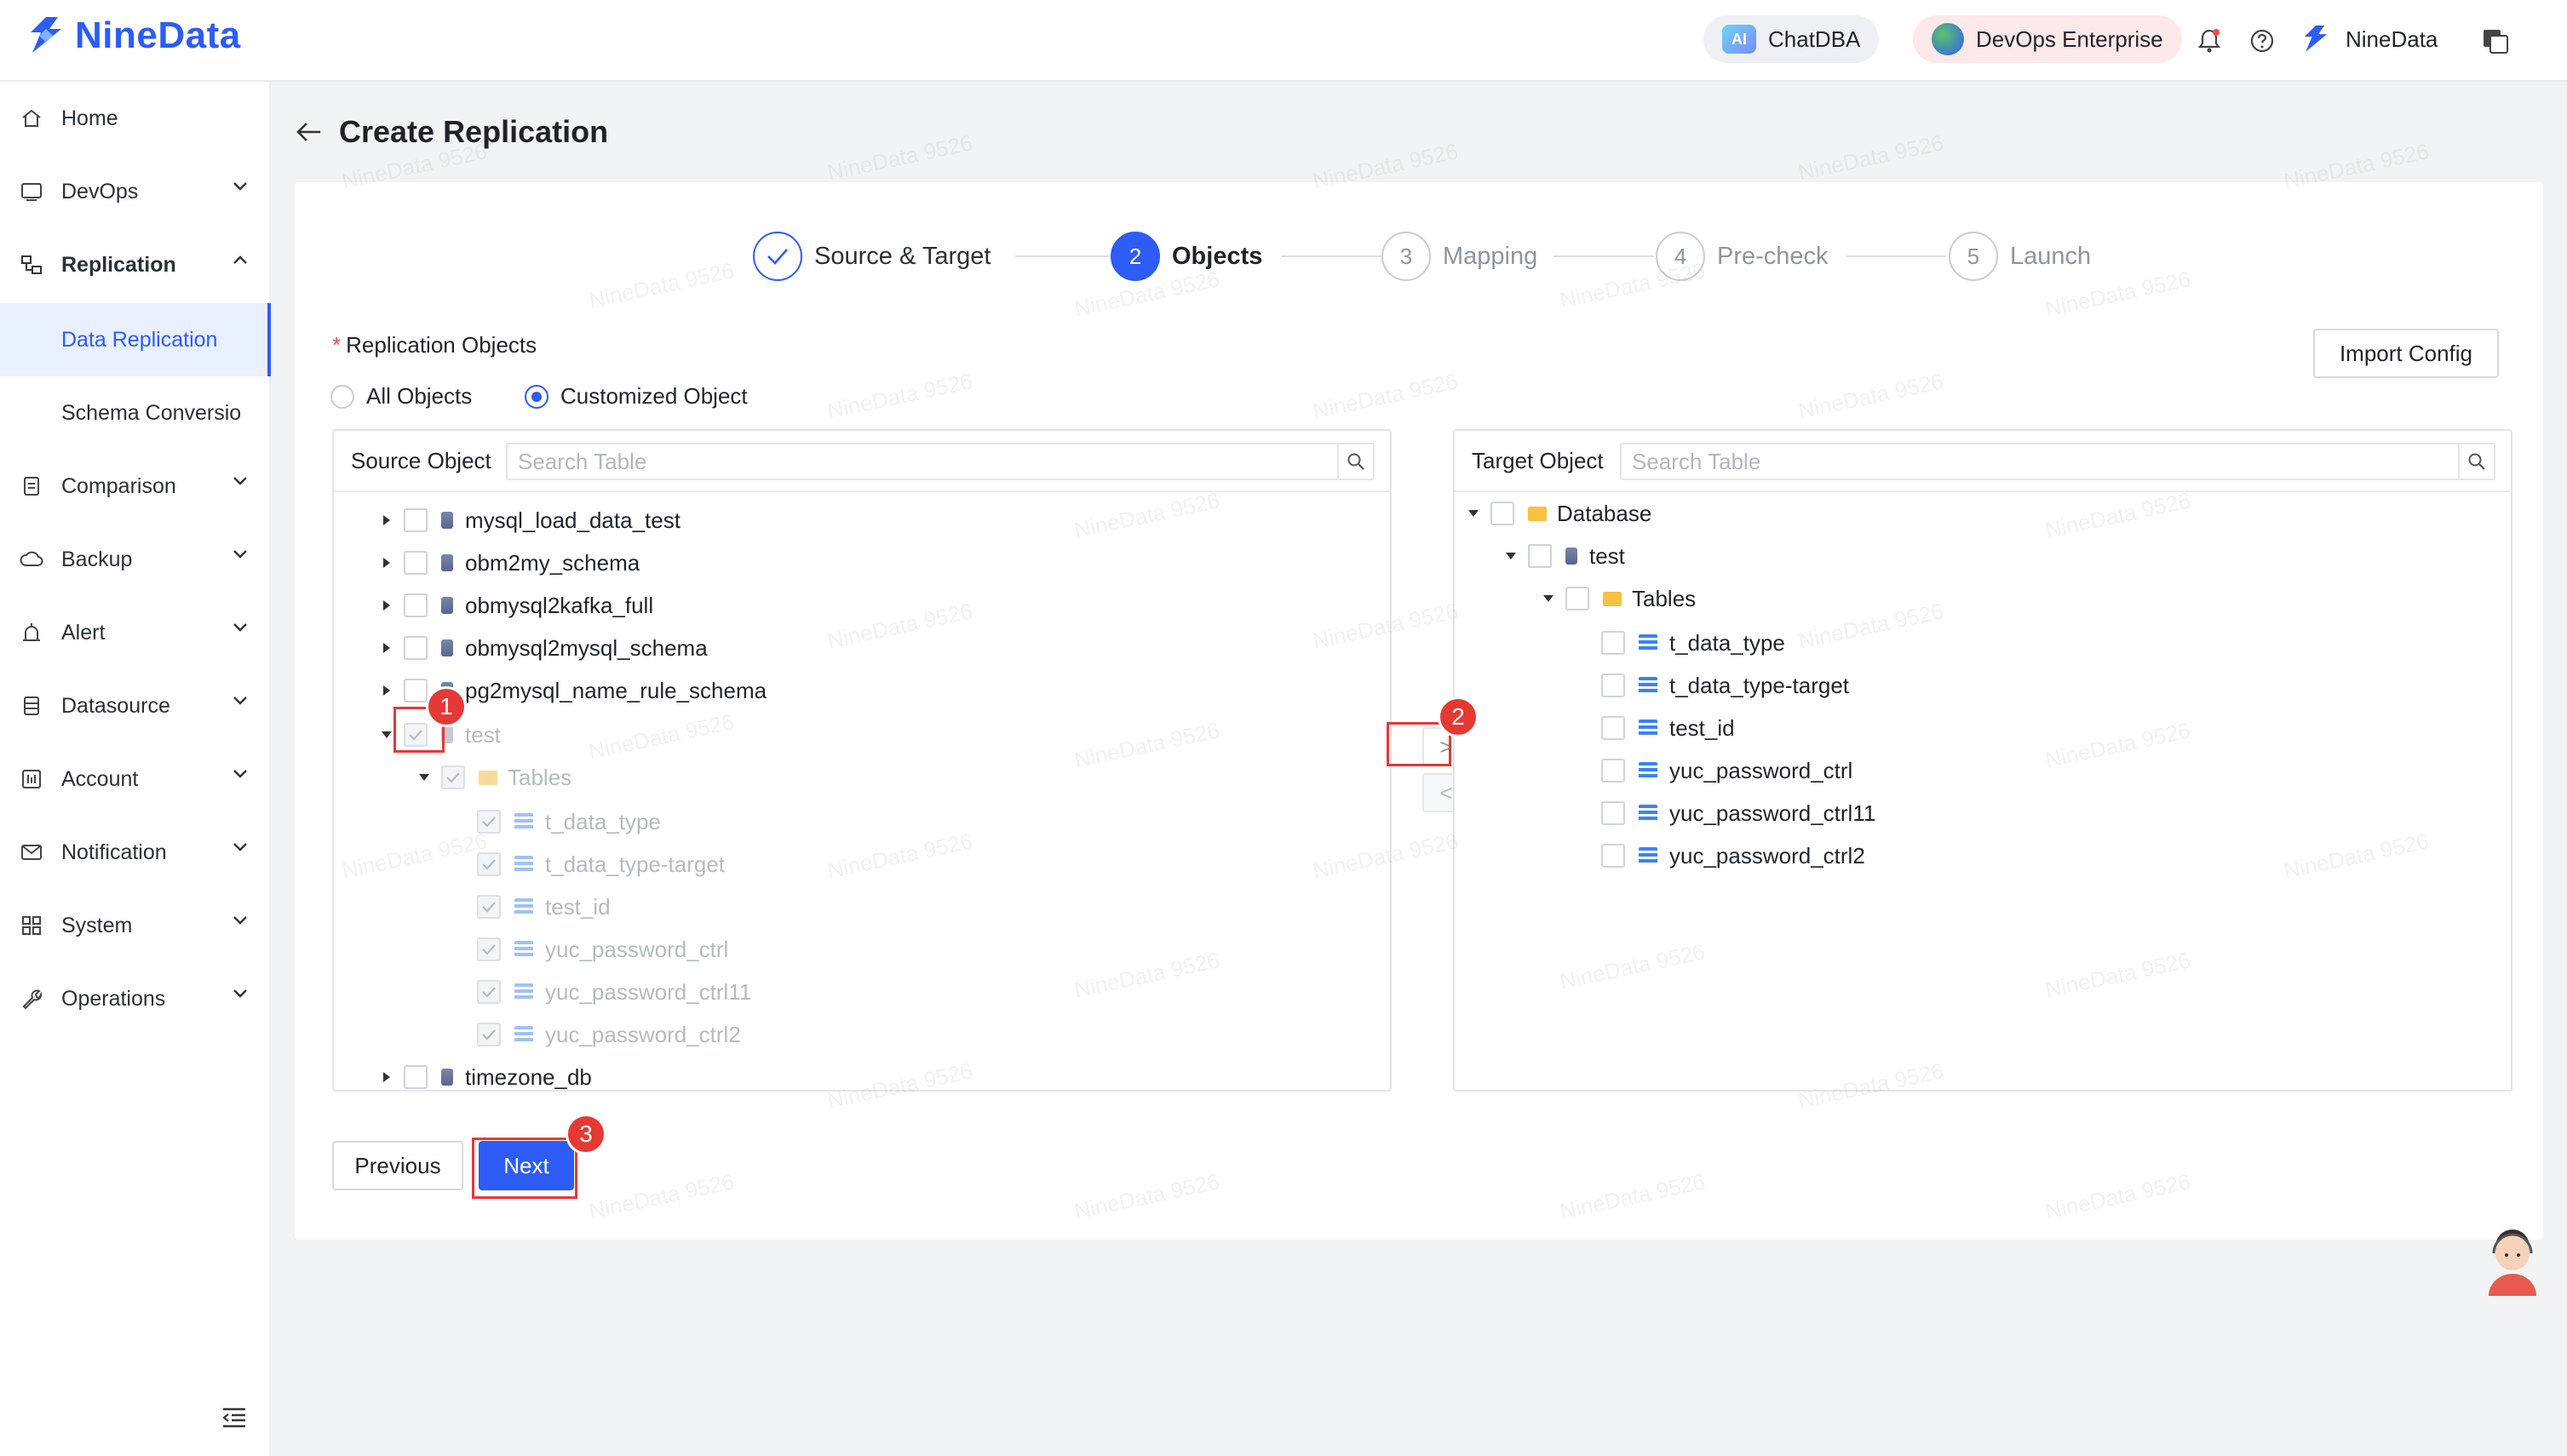 The image size is (2567, 1456). I want to click on source-panel-header: Source Object Search Table, so click(862, 461).